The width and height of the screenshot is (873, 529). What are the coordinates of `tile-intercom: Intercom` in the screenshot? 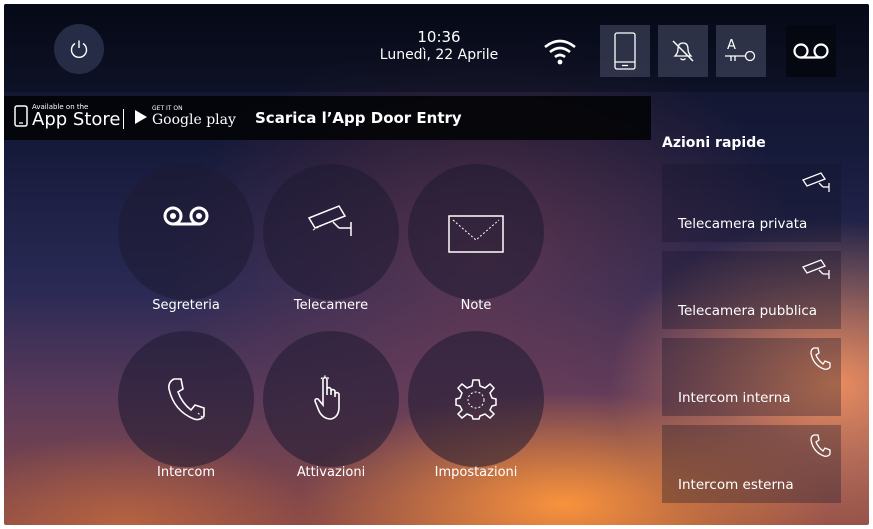 It's located at (186, 405).